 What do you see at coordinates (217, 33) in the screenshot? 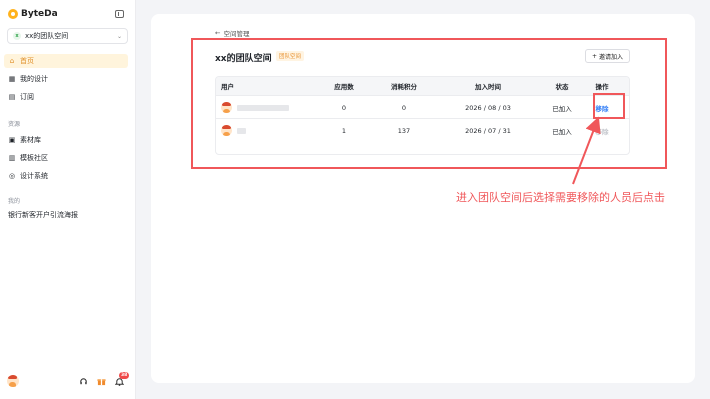
I see `back-arrow-icon: ←` at bounding box center [217, 33].